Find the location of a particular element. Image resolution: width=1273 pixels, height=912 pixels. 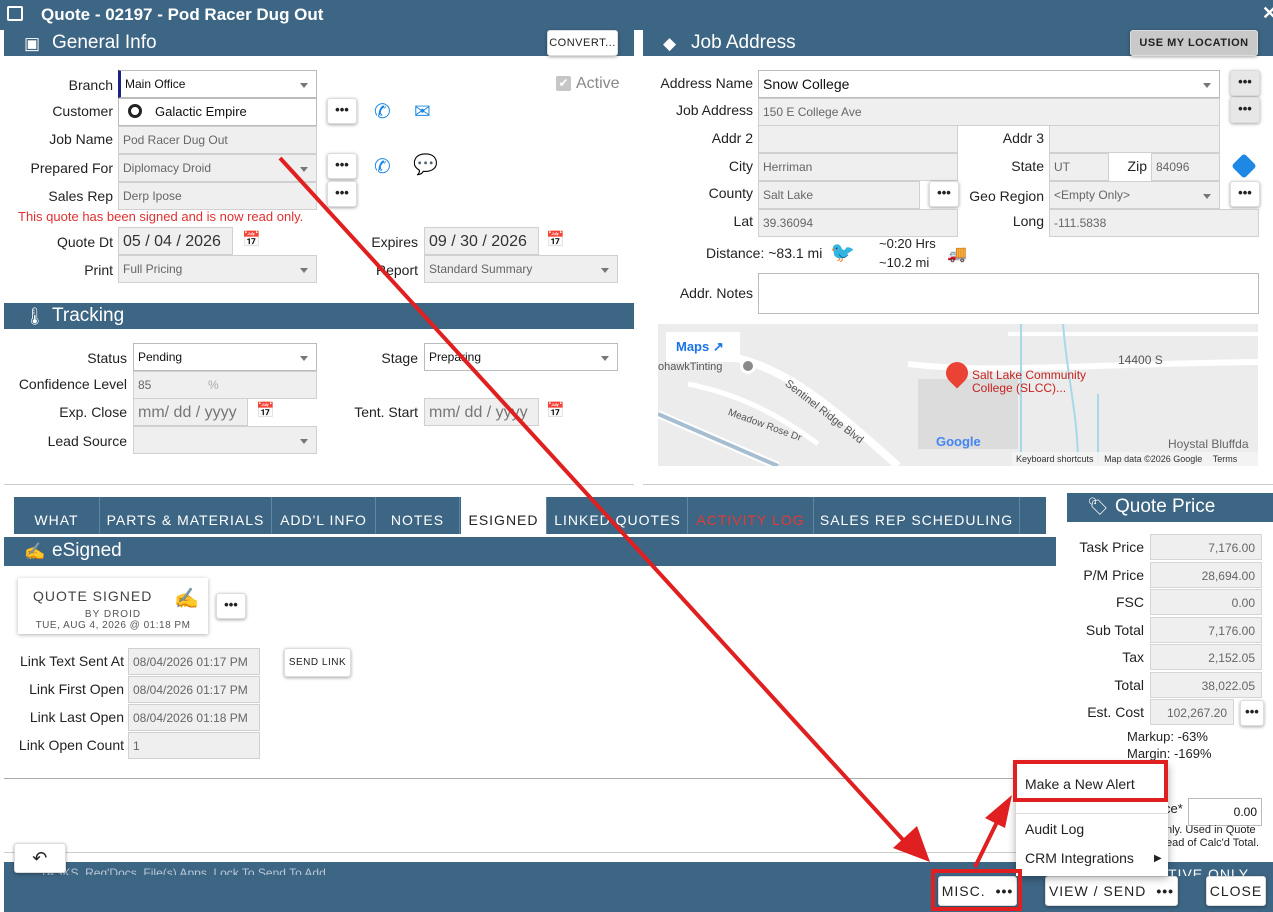

keyboard-shortcuts-link: Keyboard shortcuts is located at coordinates (1055, 459).